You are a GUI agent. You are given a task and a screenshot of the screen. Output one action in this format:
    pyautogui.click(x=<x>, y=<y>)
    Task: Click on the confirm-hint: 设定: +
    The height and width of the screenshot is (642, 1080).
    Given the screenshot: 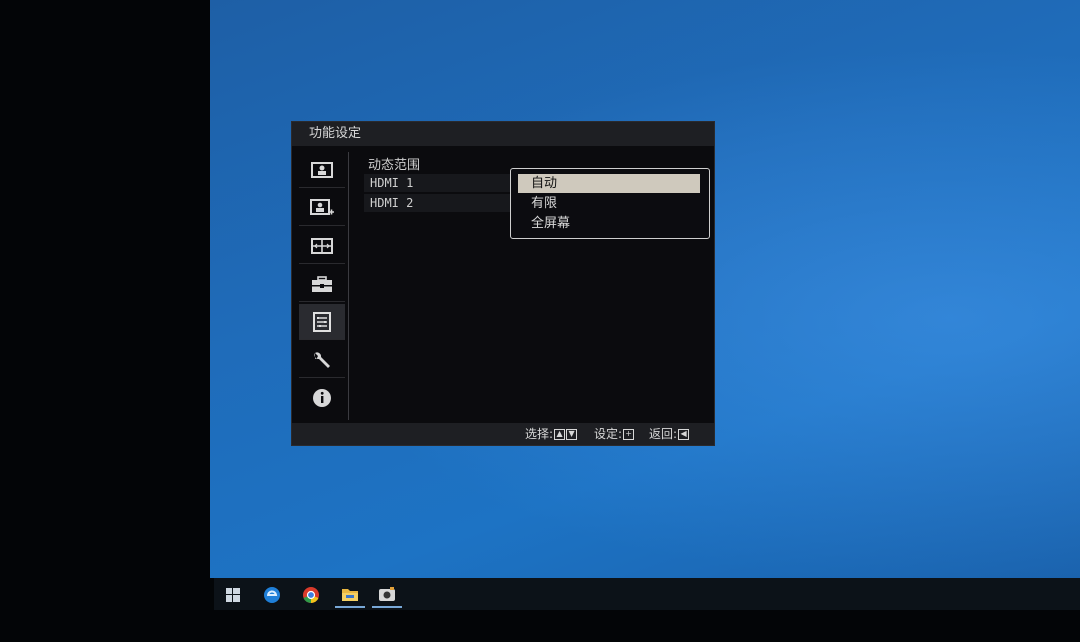 What is the action you would take?
    pyautogui.click(x=614, y=434)
    